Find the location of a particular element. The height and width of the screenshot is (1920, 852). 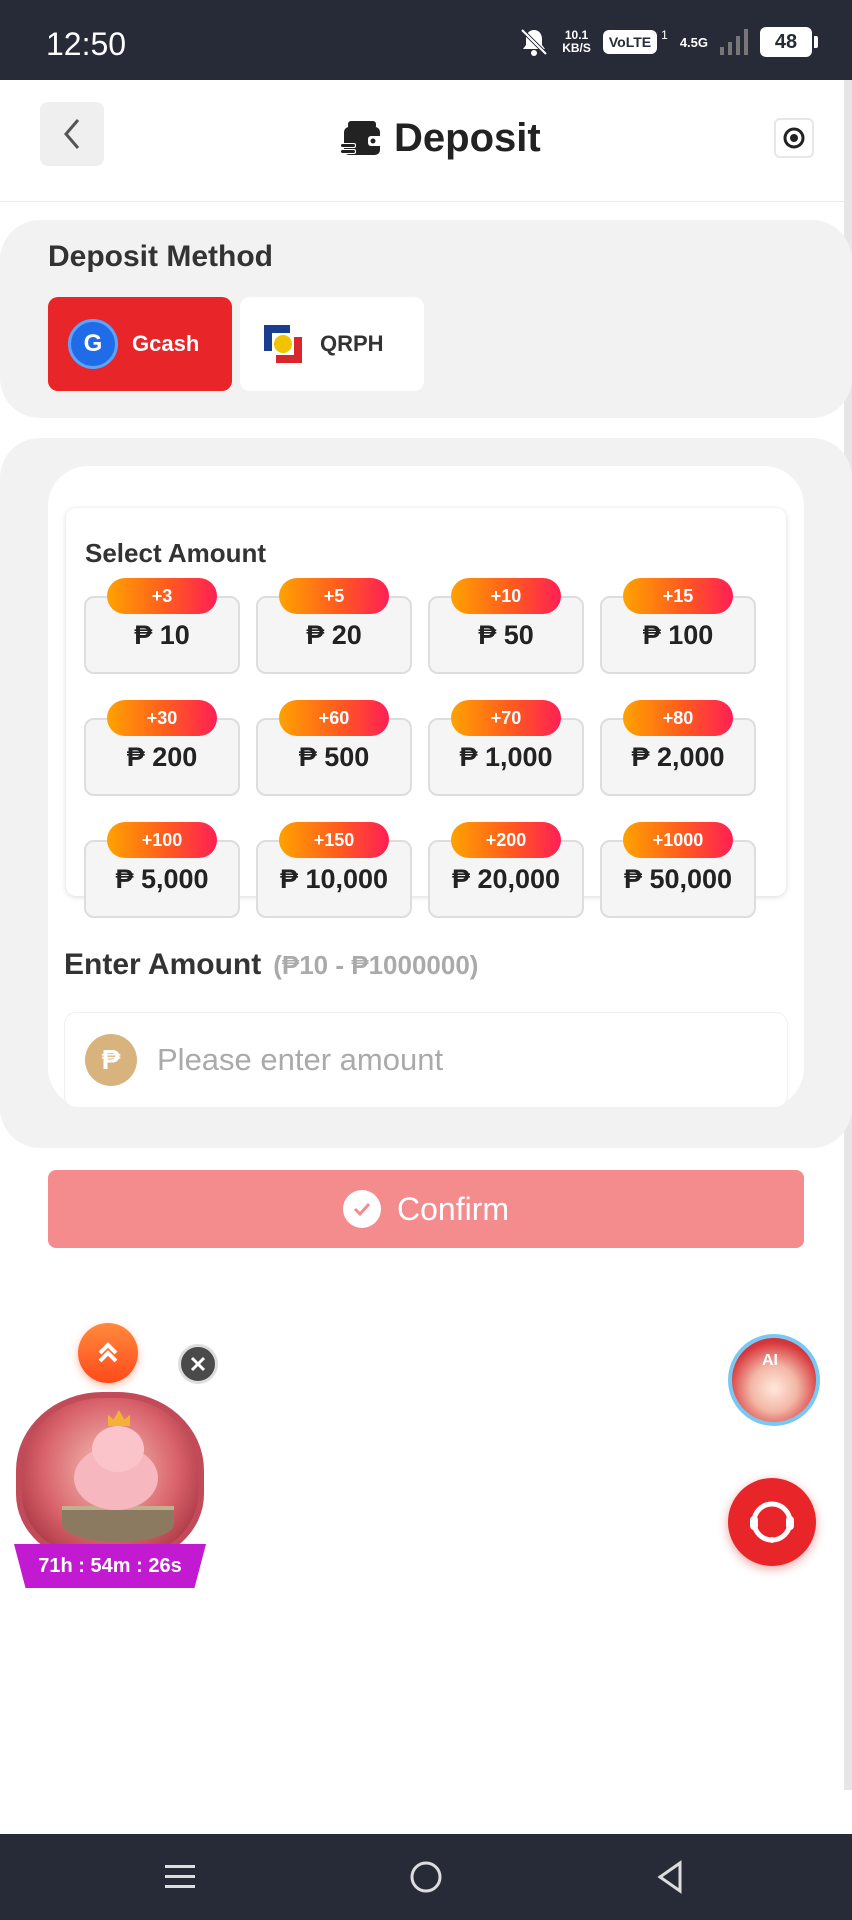

nav-home-button is located at coordinates (426, 1877).